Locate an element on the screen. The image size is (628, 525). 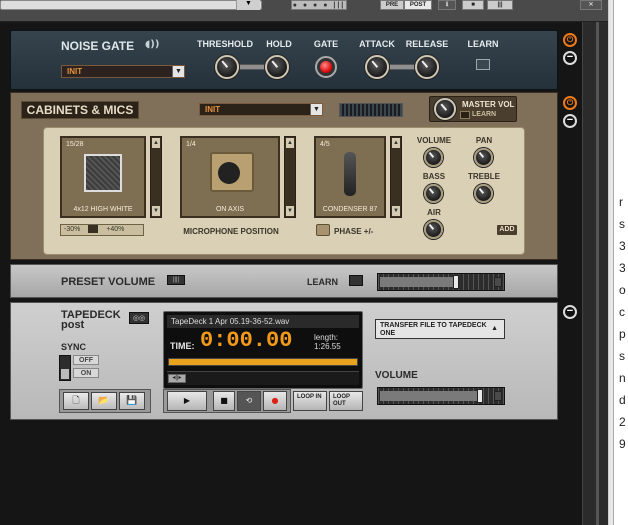
length-label: length: is located at coordinates (326, 337).